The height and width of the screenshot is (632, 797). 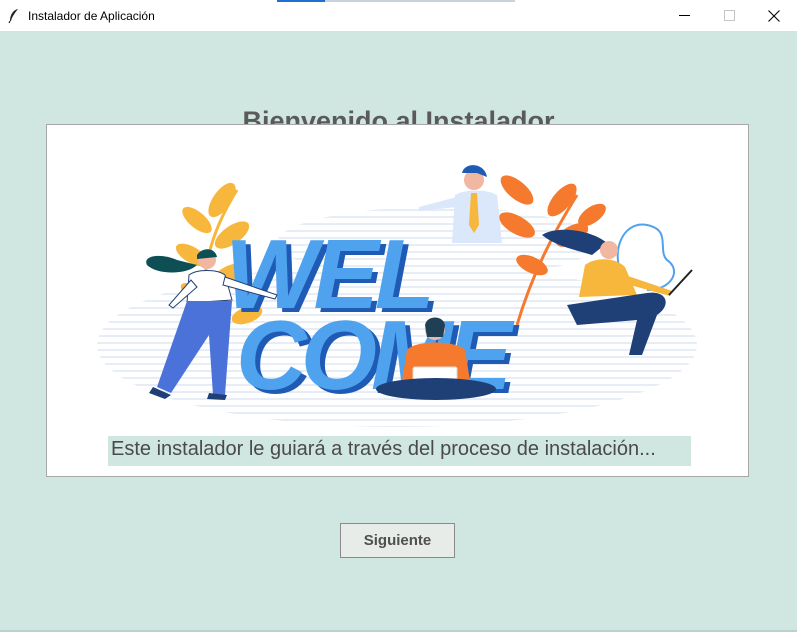 What do you see at coordinates (397, 540) in the screenshot?
I see `next-button: Siguiente` at bounding box center [397, 540].